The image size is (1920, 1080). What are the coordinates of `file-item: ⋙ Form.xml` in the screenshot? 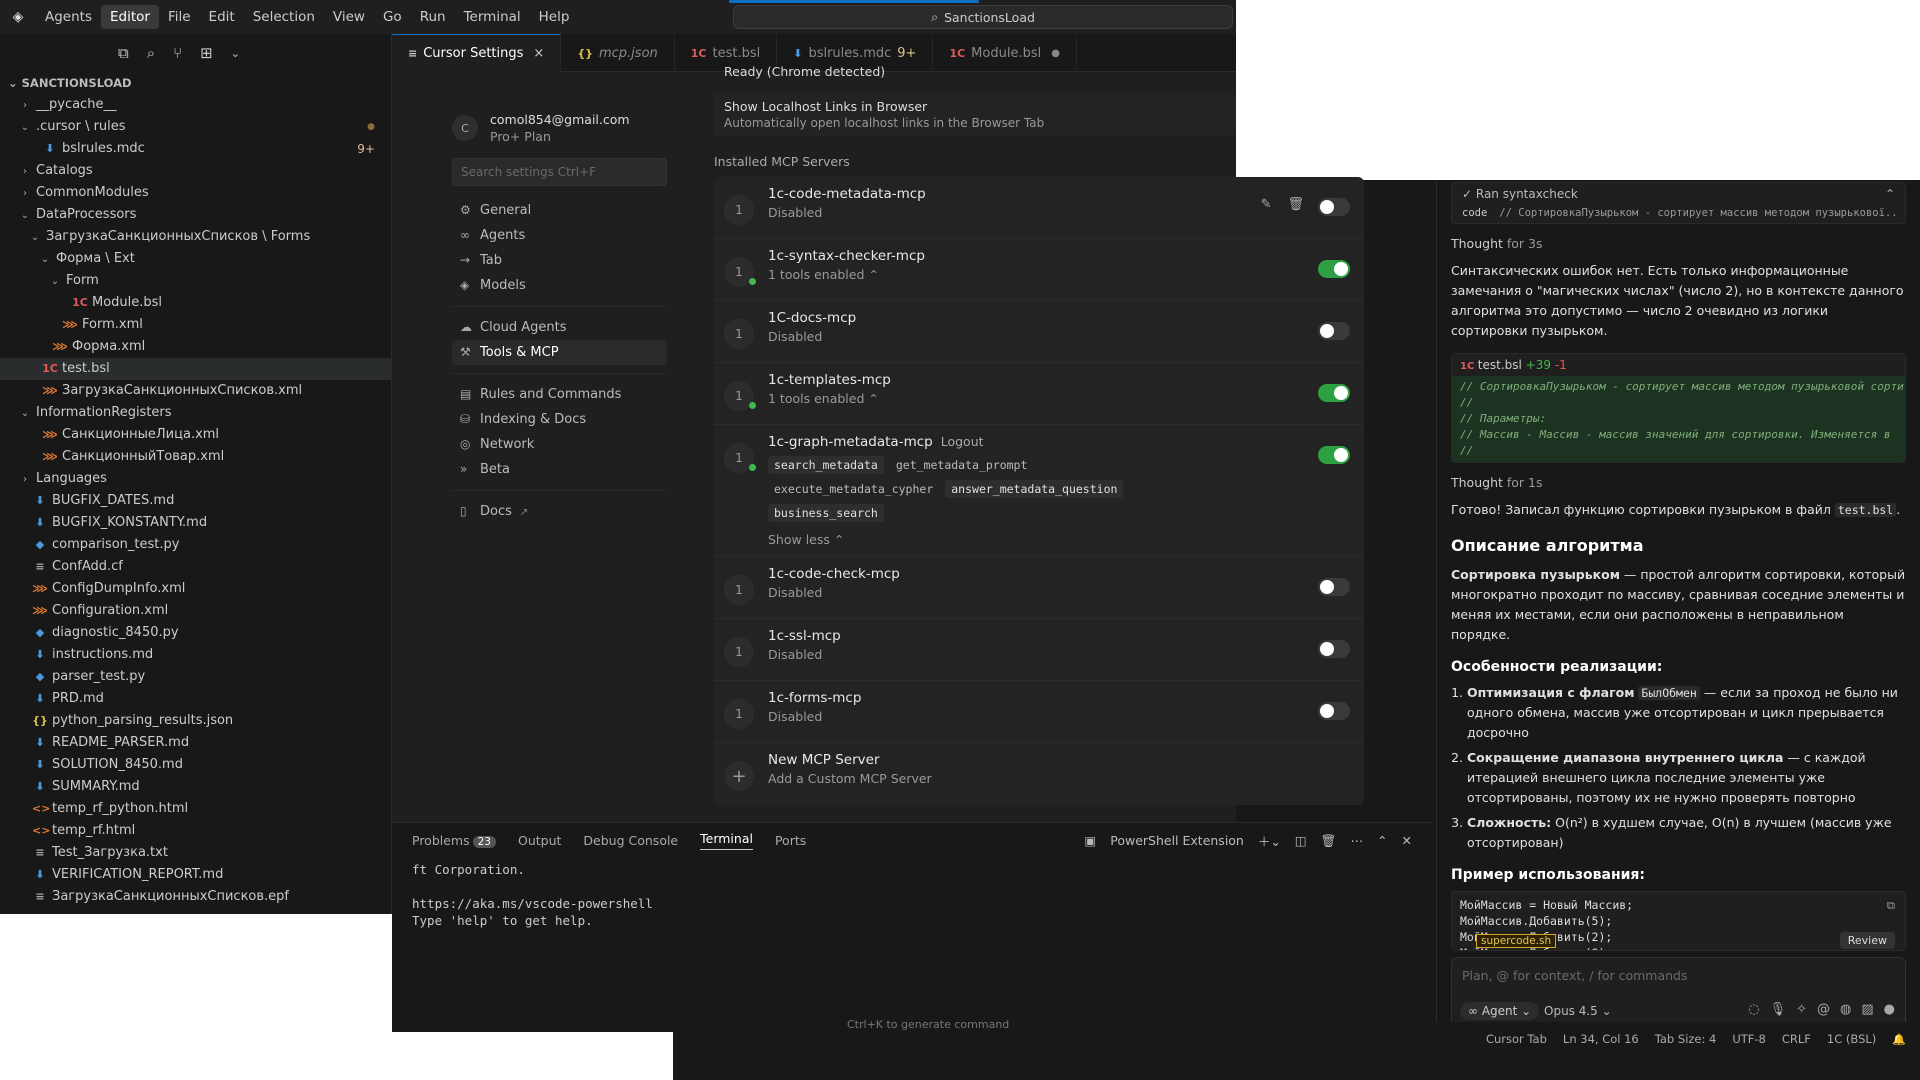 It's located at (195, 325).